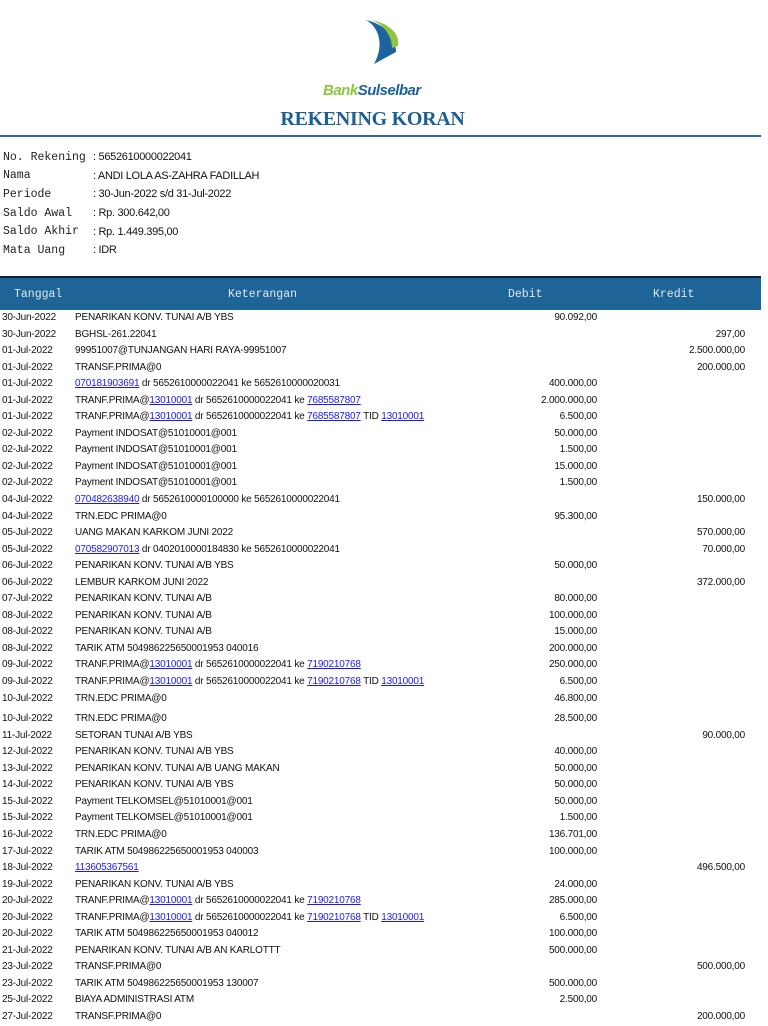  I want to click on cell-kredit: 150.000,00, so click(720, 500).